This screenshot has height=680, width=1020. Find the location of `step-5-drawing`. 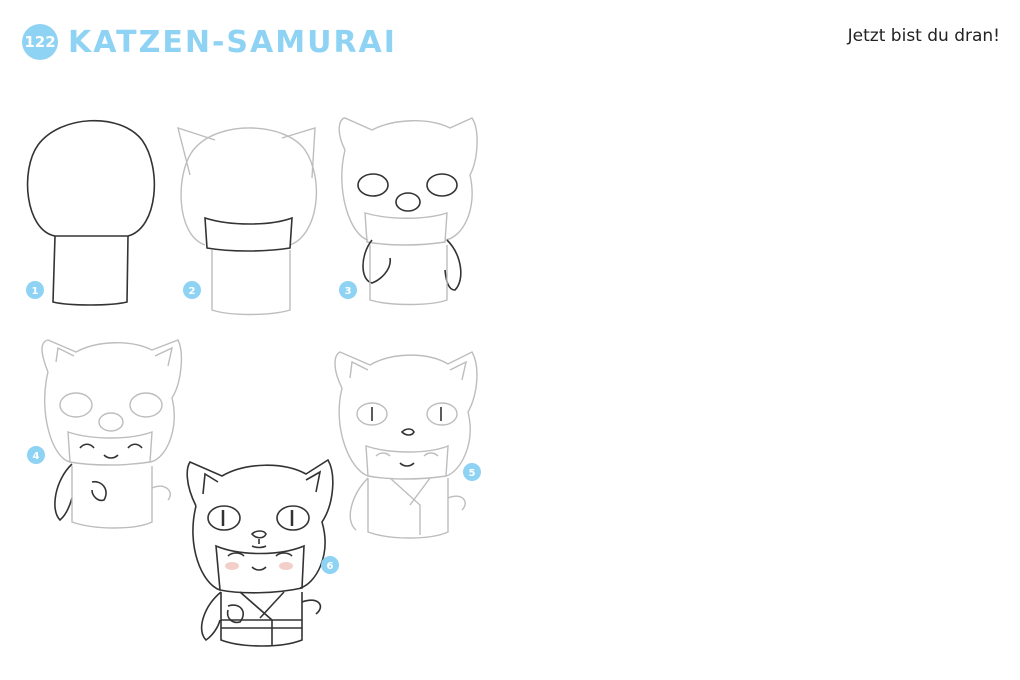

step-5-drawing is located at coordinates (406, 445).